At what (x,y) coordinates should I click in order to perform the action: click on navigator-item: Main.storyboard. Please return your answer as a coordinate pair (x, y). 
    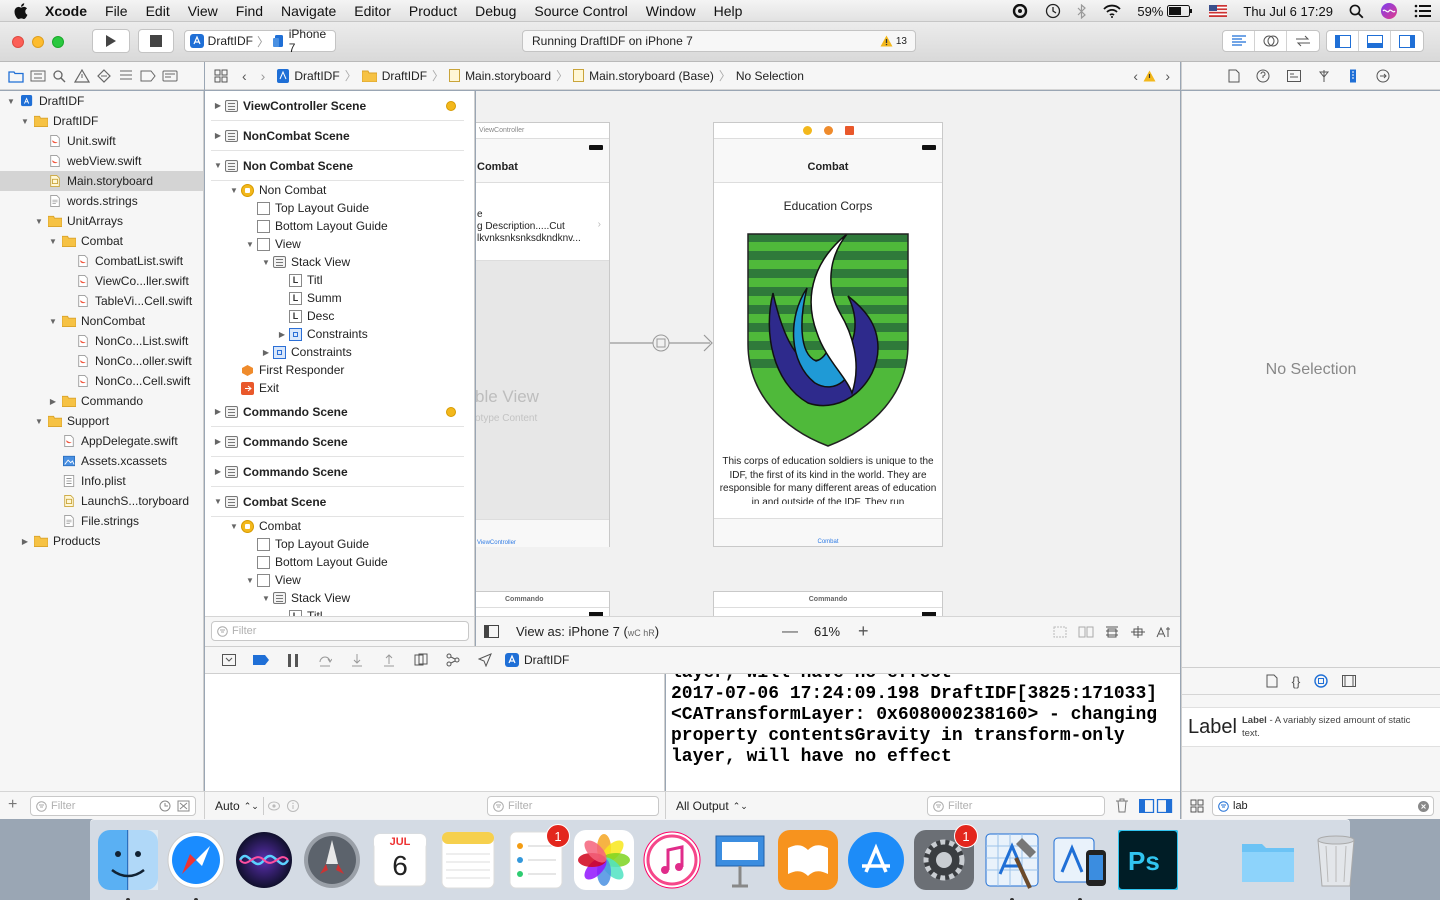
    Looking at the image, I should click on (101, 181).